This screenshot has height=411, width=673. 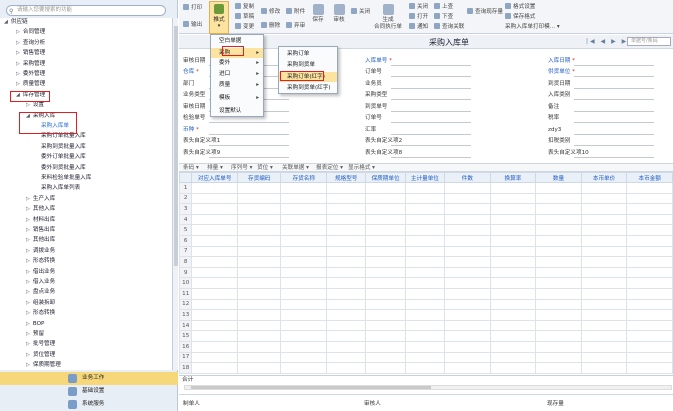 What do you see at coordinates (431, 88) in the screenshot?
I see `field-input-operator` at bounding box center [431, 88].